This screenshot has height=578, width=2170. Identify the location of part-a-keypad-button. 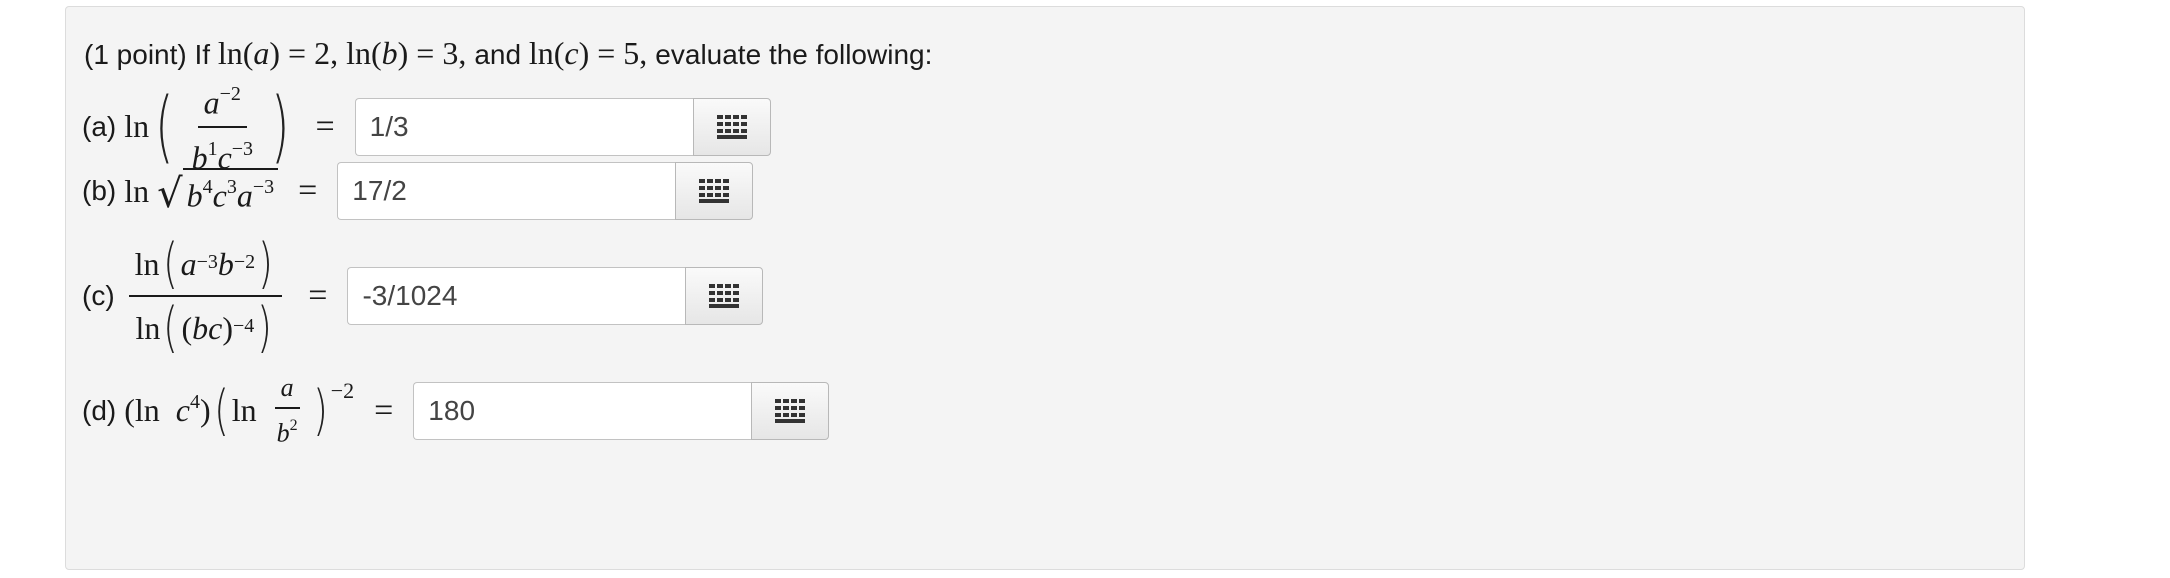
(731, 126).